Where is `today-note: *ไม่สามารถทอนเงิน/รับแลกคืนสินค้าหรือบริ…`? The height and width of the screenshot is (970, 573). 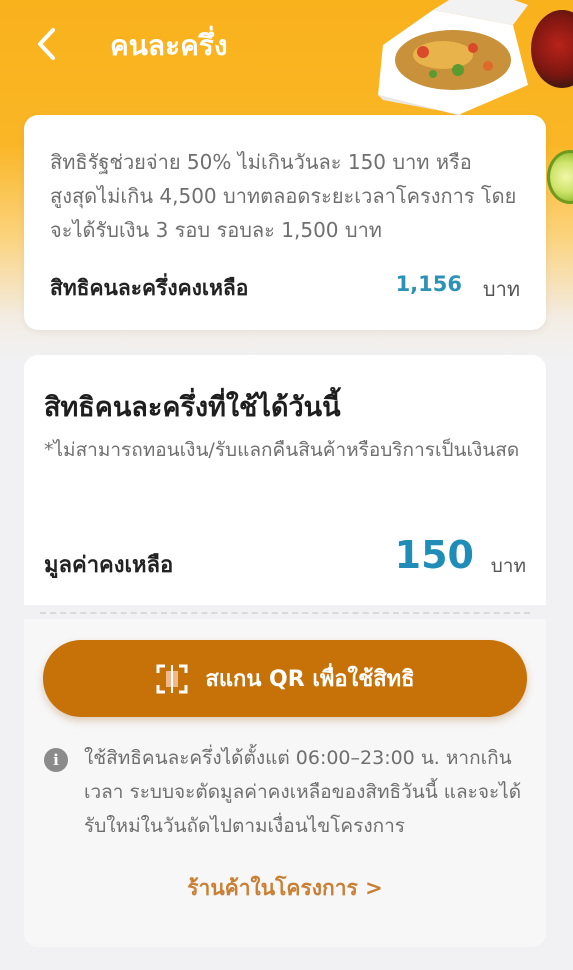 today-note: *ไม่สามารถทอนเงิน/รับแลกคืนสินค้าหรือบริ… is located at coordinates (282, 450).